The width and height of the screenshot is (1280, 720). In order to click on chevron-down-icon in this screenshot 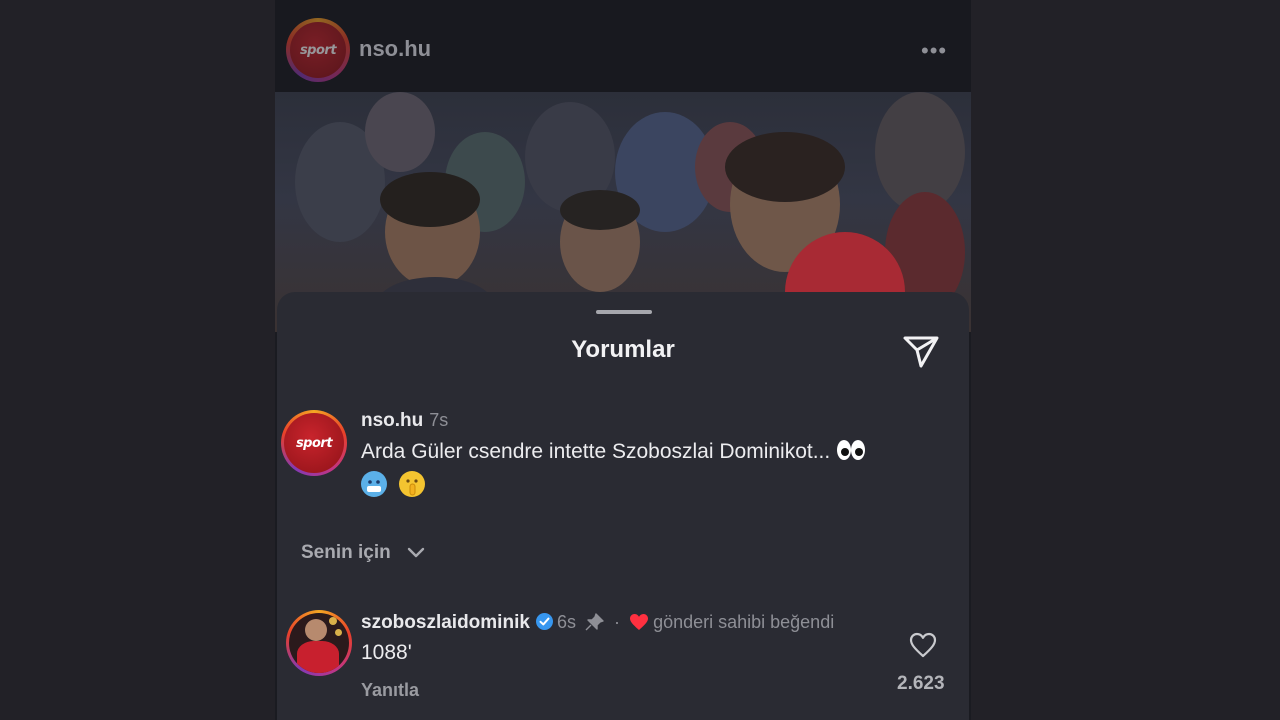, I will do `click(416, 553)`.